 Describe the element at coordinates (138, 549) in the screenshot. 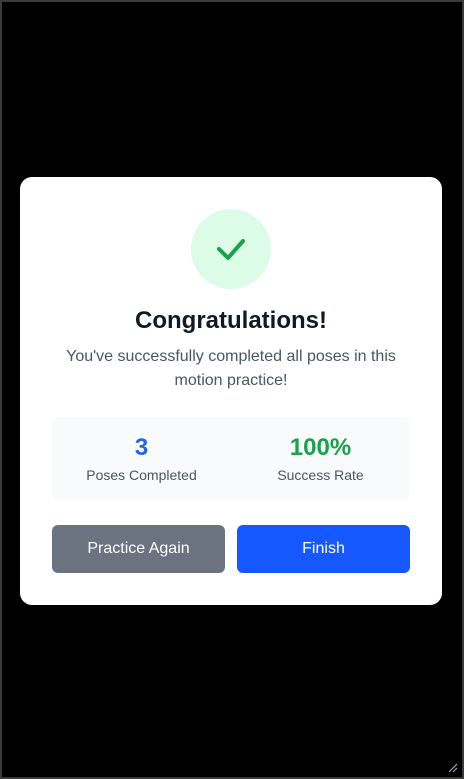

I see `practice-again-button: Practice Again` at that location.